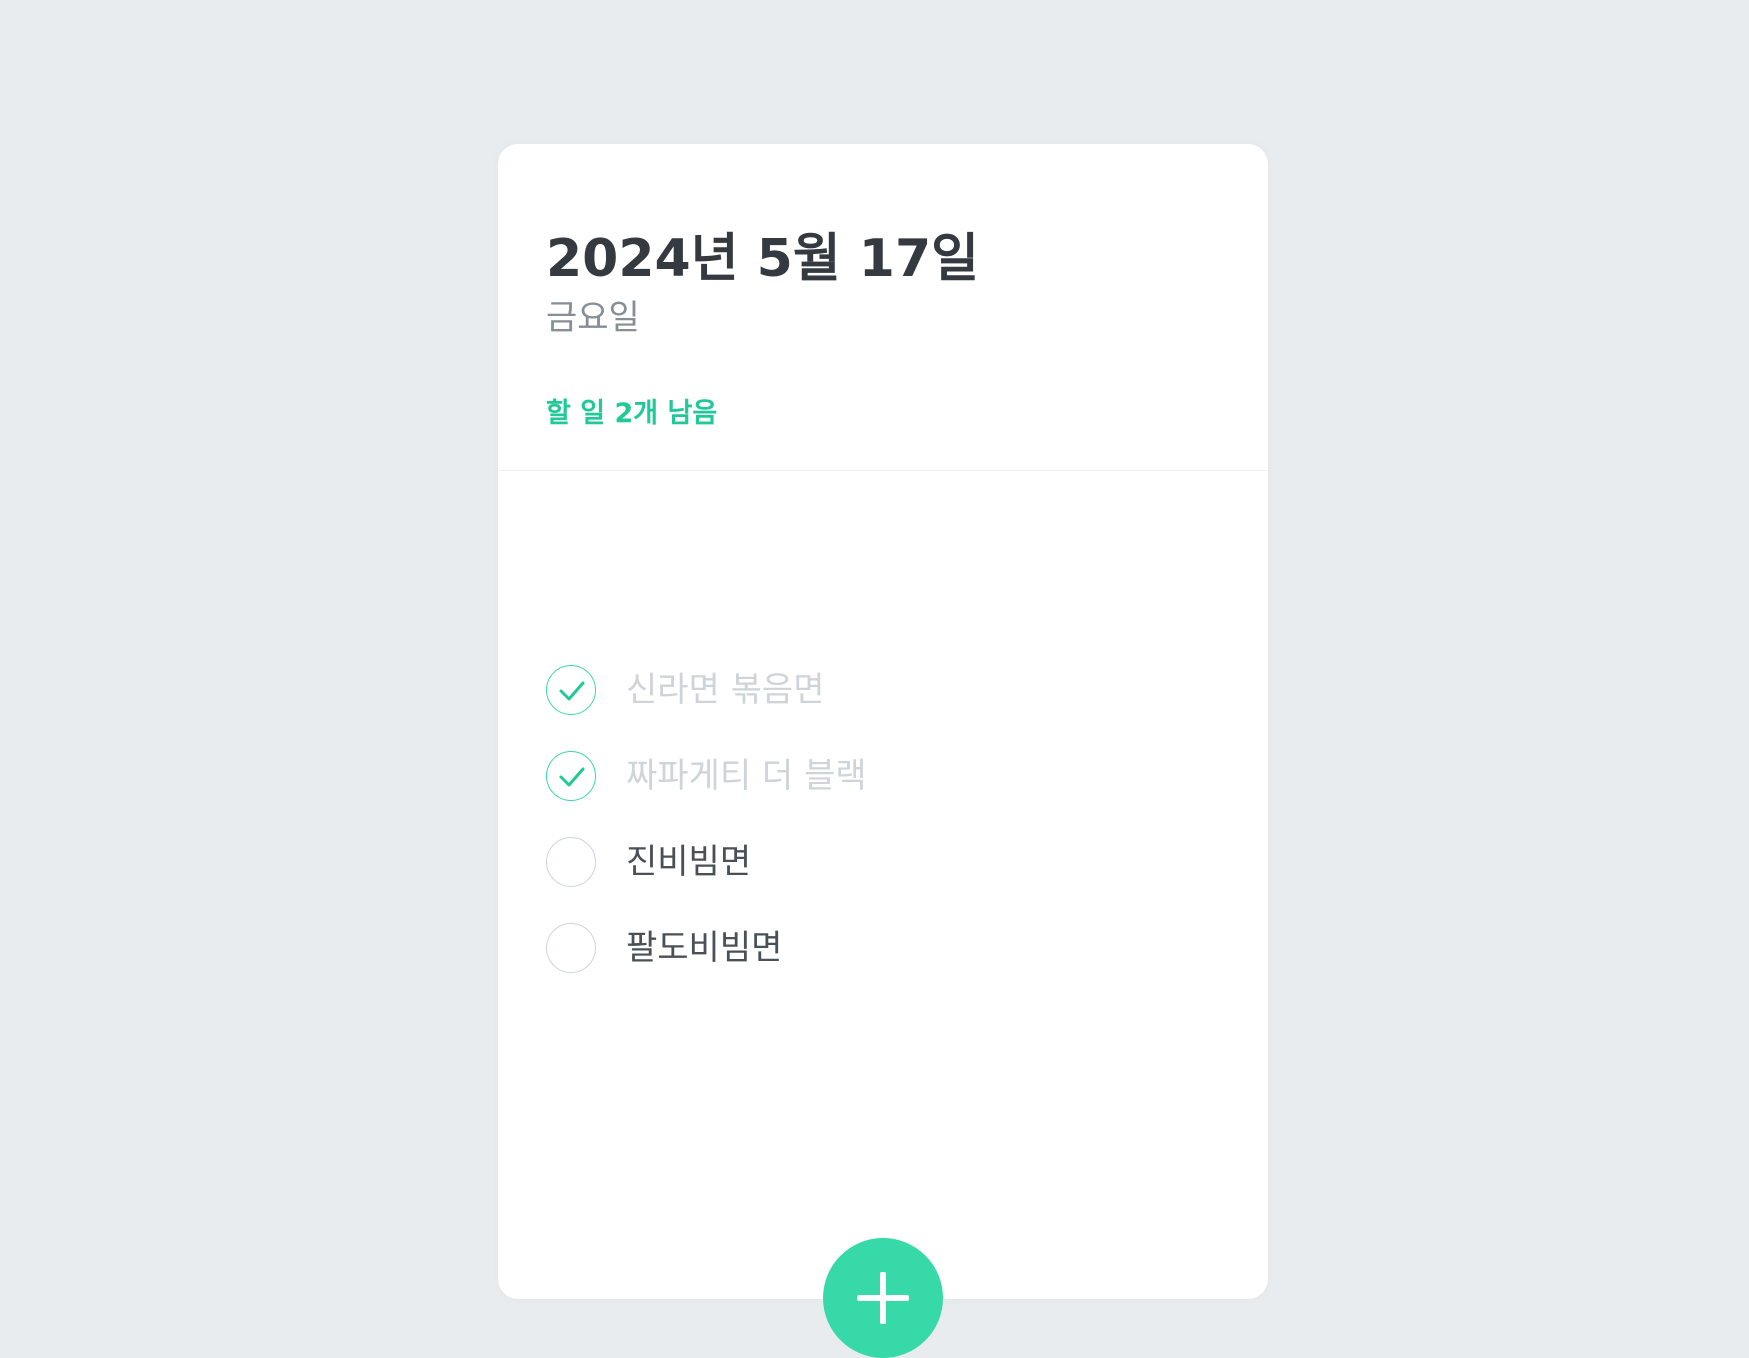  I want to click on todo-item: 신라면 볶음면, so click(886, 691).